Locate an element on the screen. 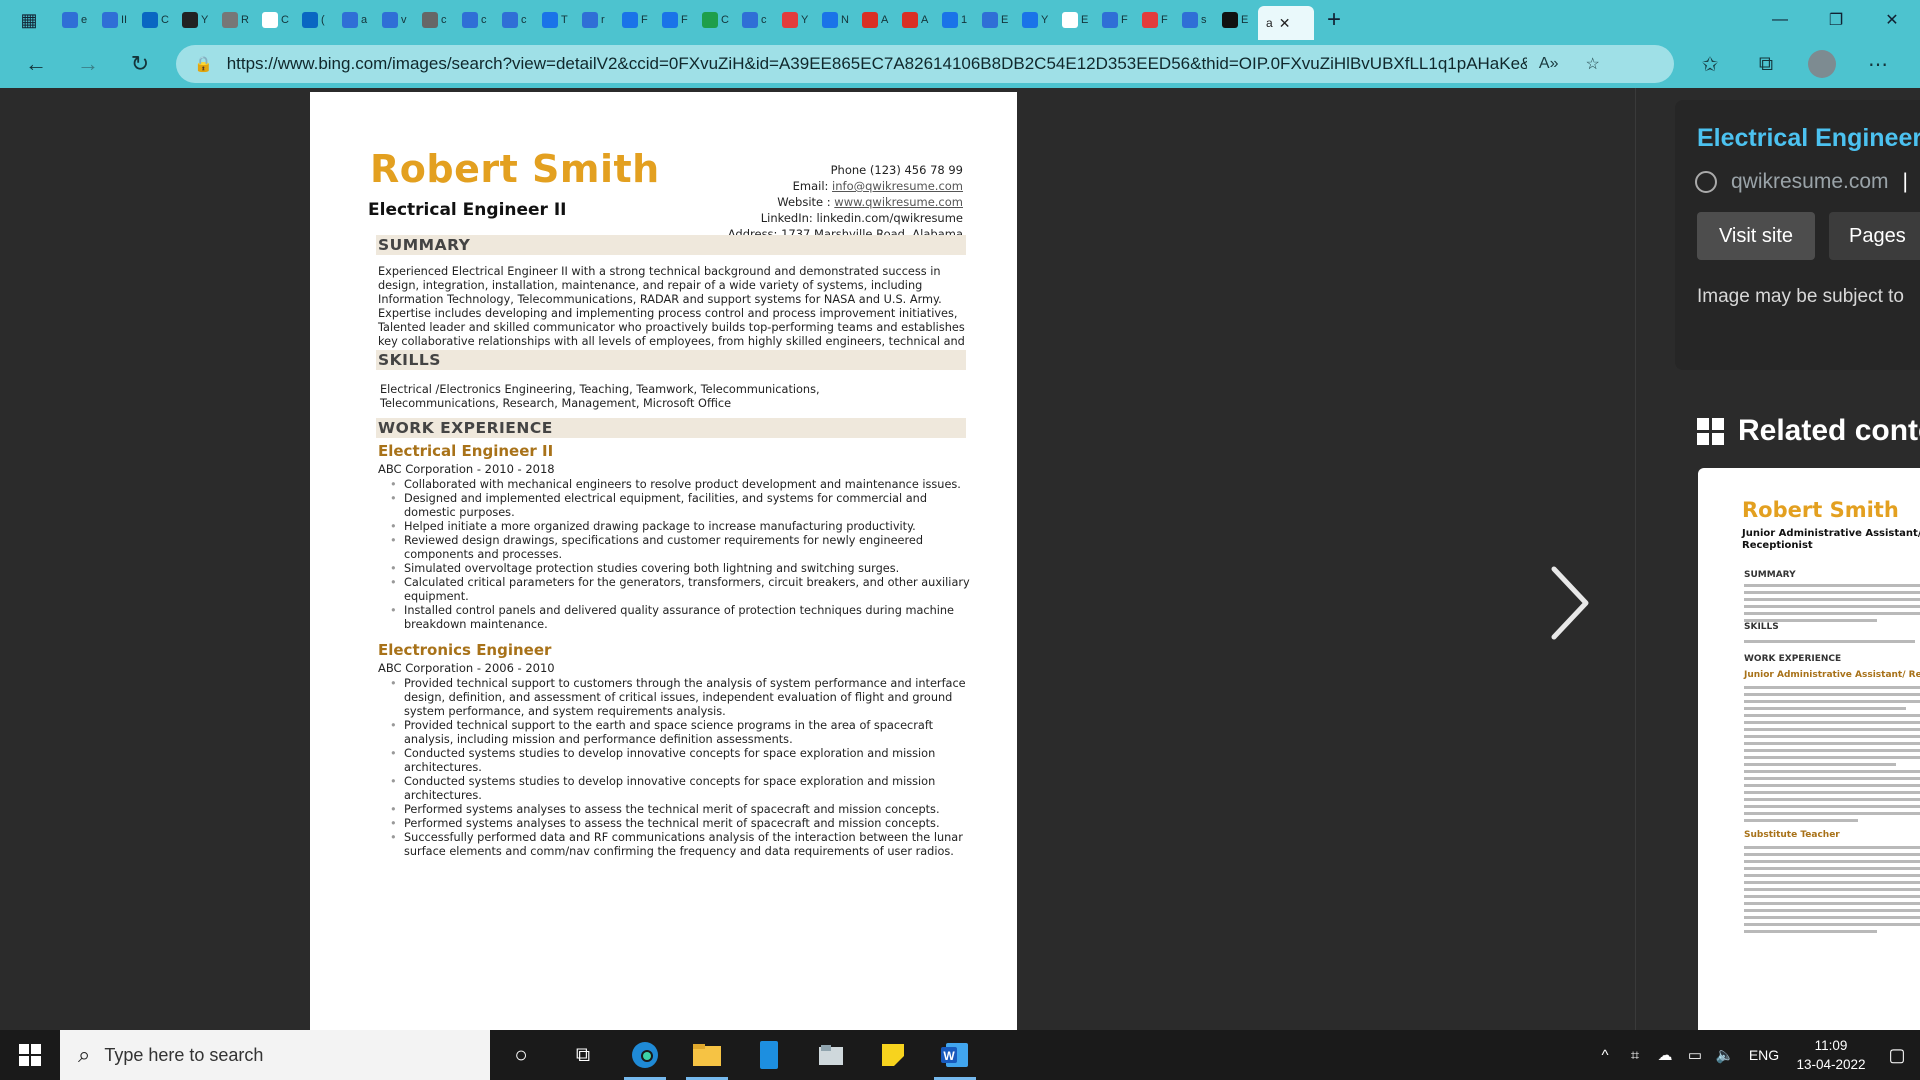 The width and height of the screenshot is (1920, 1080). browser-tab: ( is located at coordinates (316, 20).